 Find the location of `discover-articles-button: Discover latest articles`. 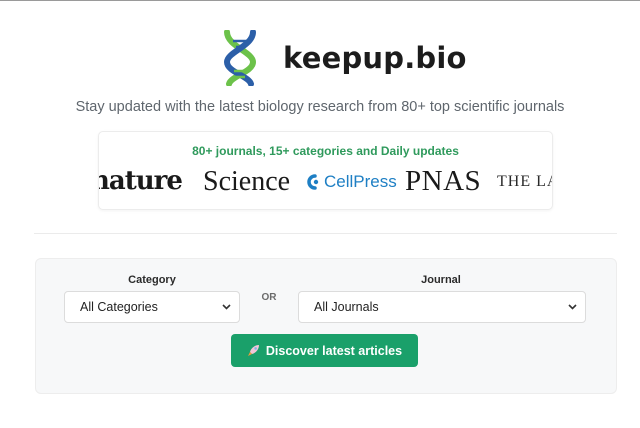

discover-articles-button: Discover latest articles is located at coordinates (324, 350).